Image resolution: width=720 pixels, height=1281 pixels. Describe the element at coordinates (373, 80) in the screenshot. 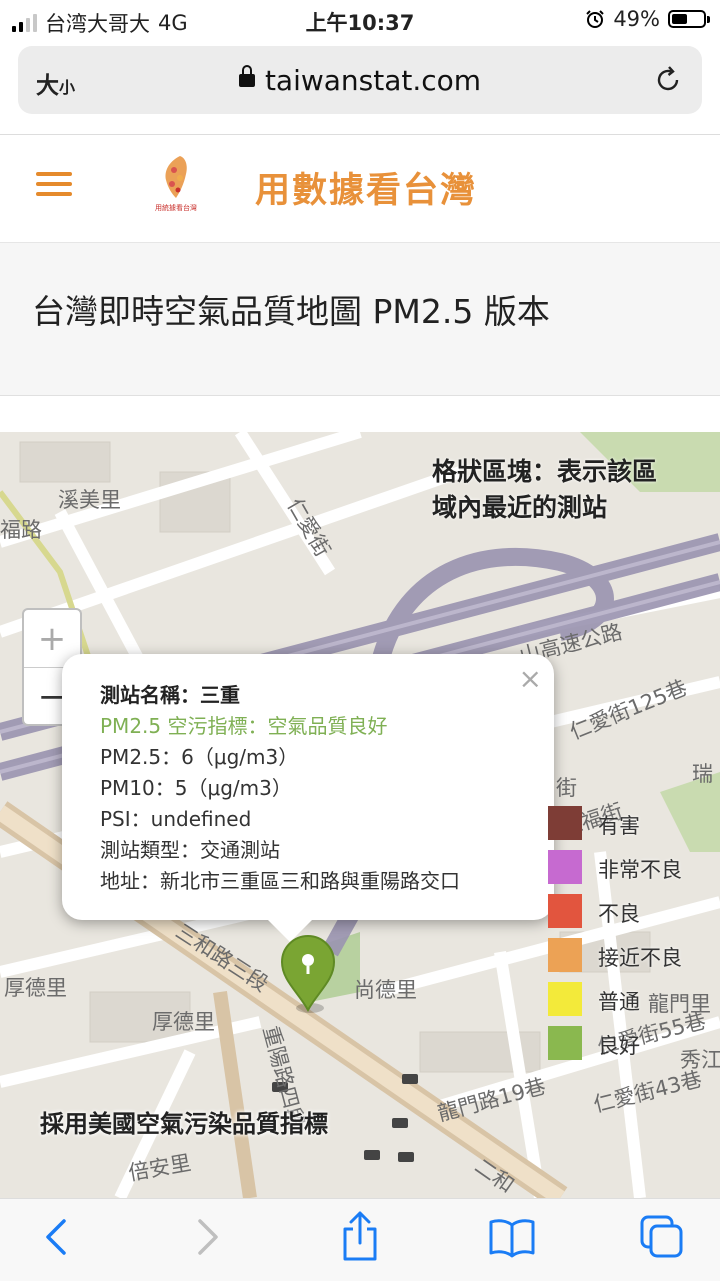

I see `url-text: taiwanstat.com` at that location.